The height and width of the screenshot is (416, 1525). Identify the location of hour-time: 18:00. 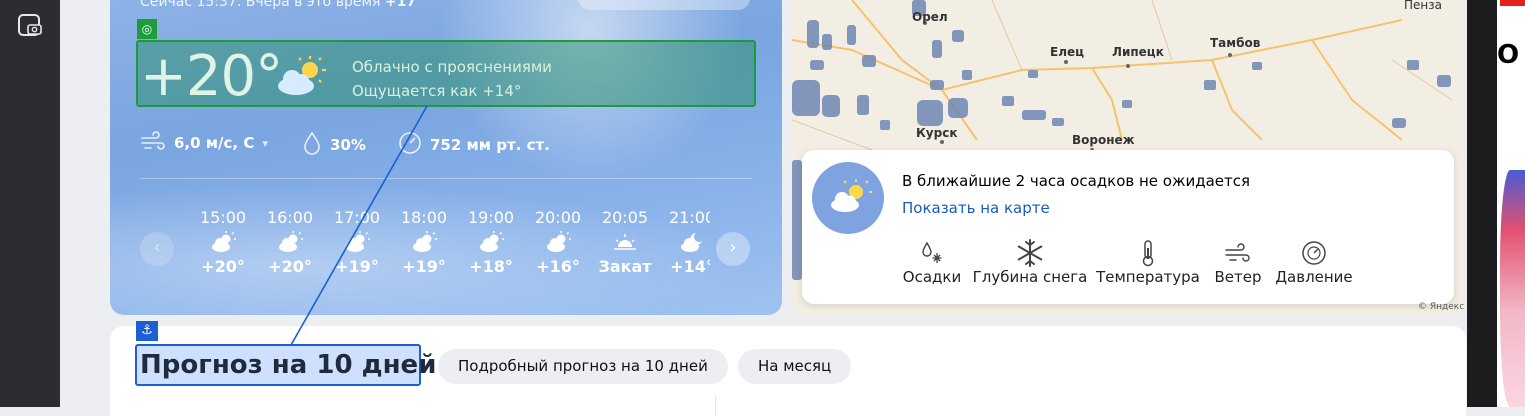
(424, 217).